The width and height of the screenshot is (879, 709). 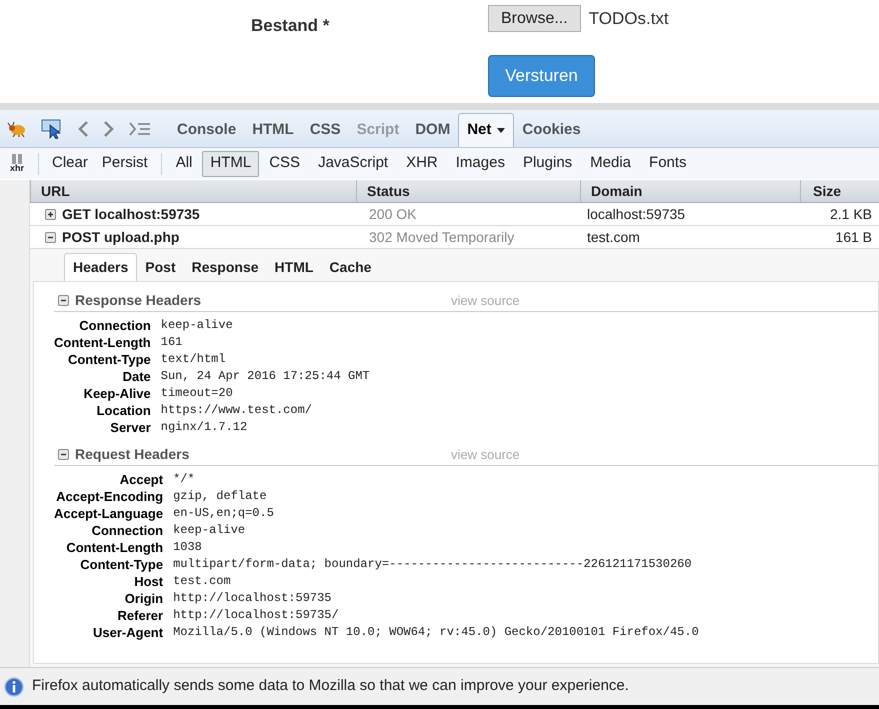 I want to click on panel-tab: CSS, so click(x=325, y=130).